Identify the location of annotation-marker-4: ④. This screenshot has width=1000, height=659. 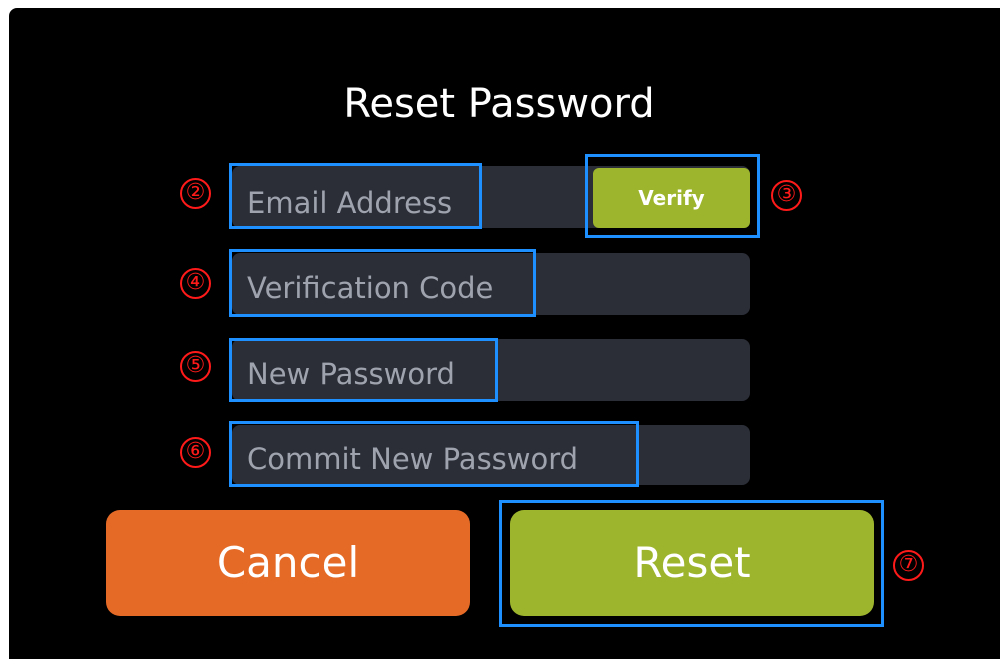
(195, 283).